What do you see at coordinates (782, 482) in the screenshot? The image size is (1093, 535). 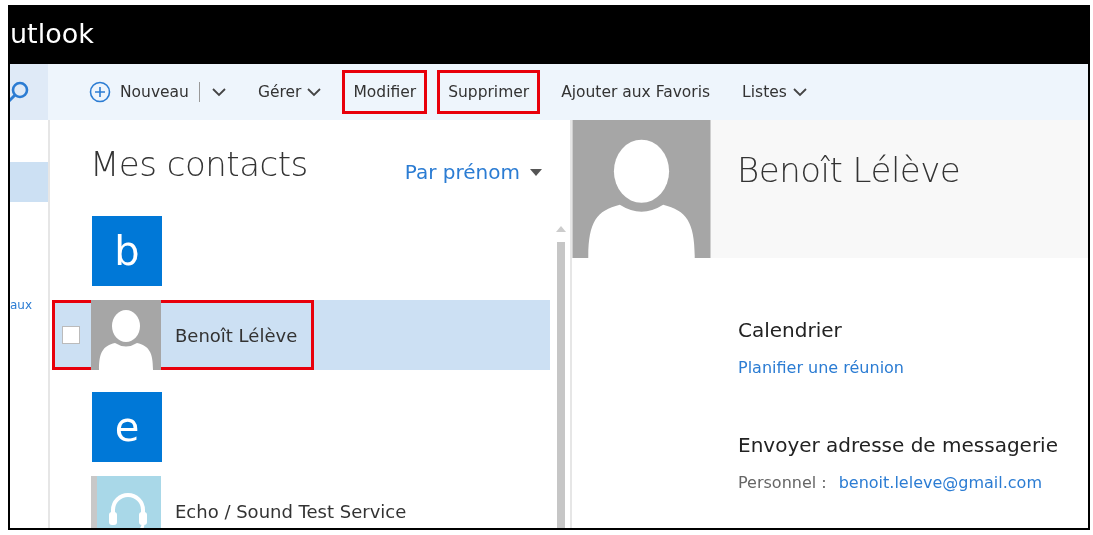 I see `field-label: Personnel :` at bounding box center [782, 482].